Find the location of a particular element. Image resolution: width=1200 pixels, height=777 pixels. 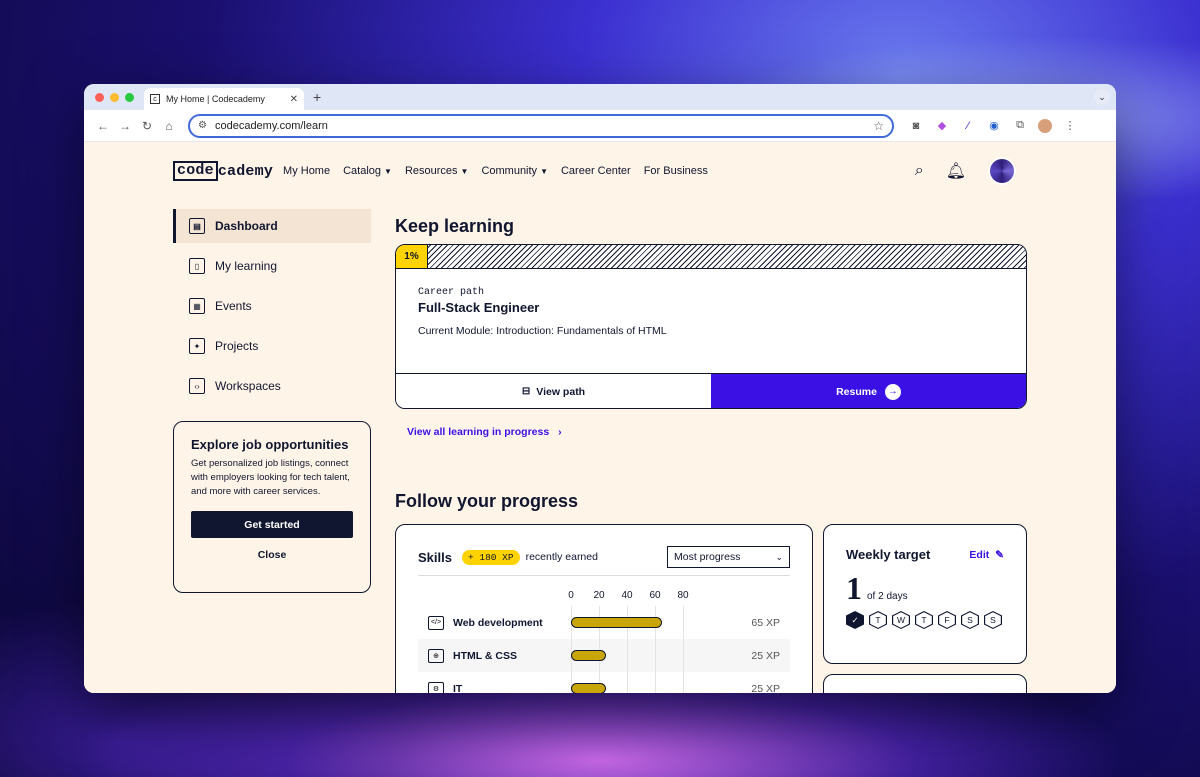

bell-icon: 🔔︎ is located at coordinates (956, 171).